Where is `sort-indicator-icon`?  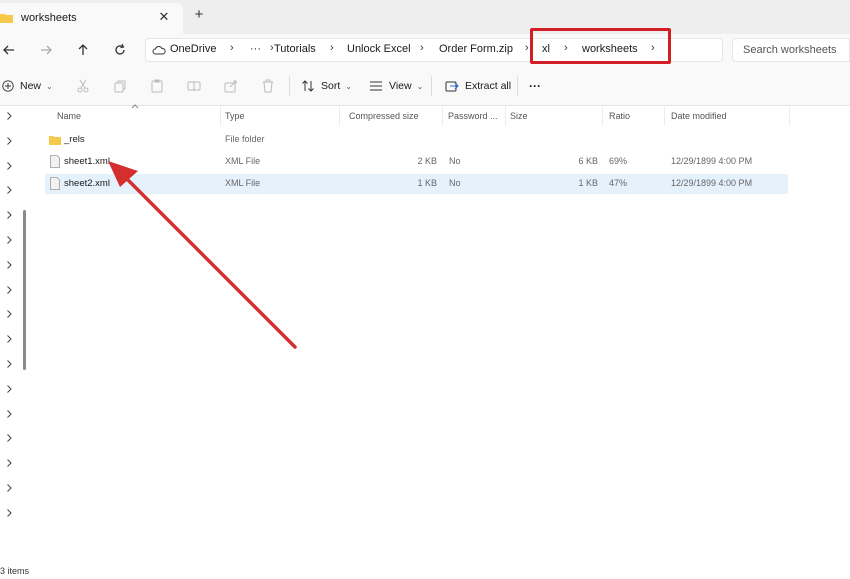
sort-indicator-icon is located at coordinates (135, 106).